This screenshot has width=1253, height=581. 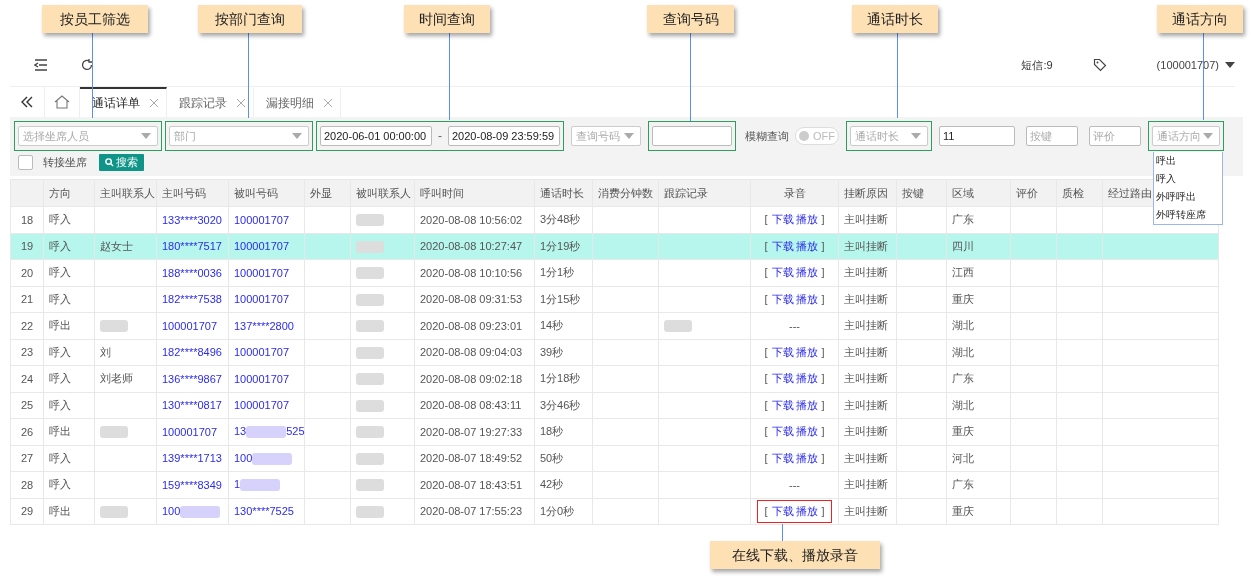 What do you see at coordinates (782, 532) in the screenshot?
I see `leader-line` at bounding box center [782, 532].